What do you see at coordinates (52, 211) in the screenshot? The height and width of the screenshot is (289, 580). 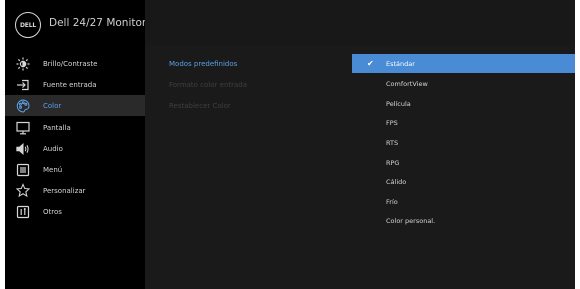 I see `menu-label: Otros` at bounding box center [52, 211].